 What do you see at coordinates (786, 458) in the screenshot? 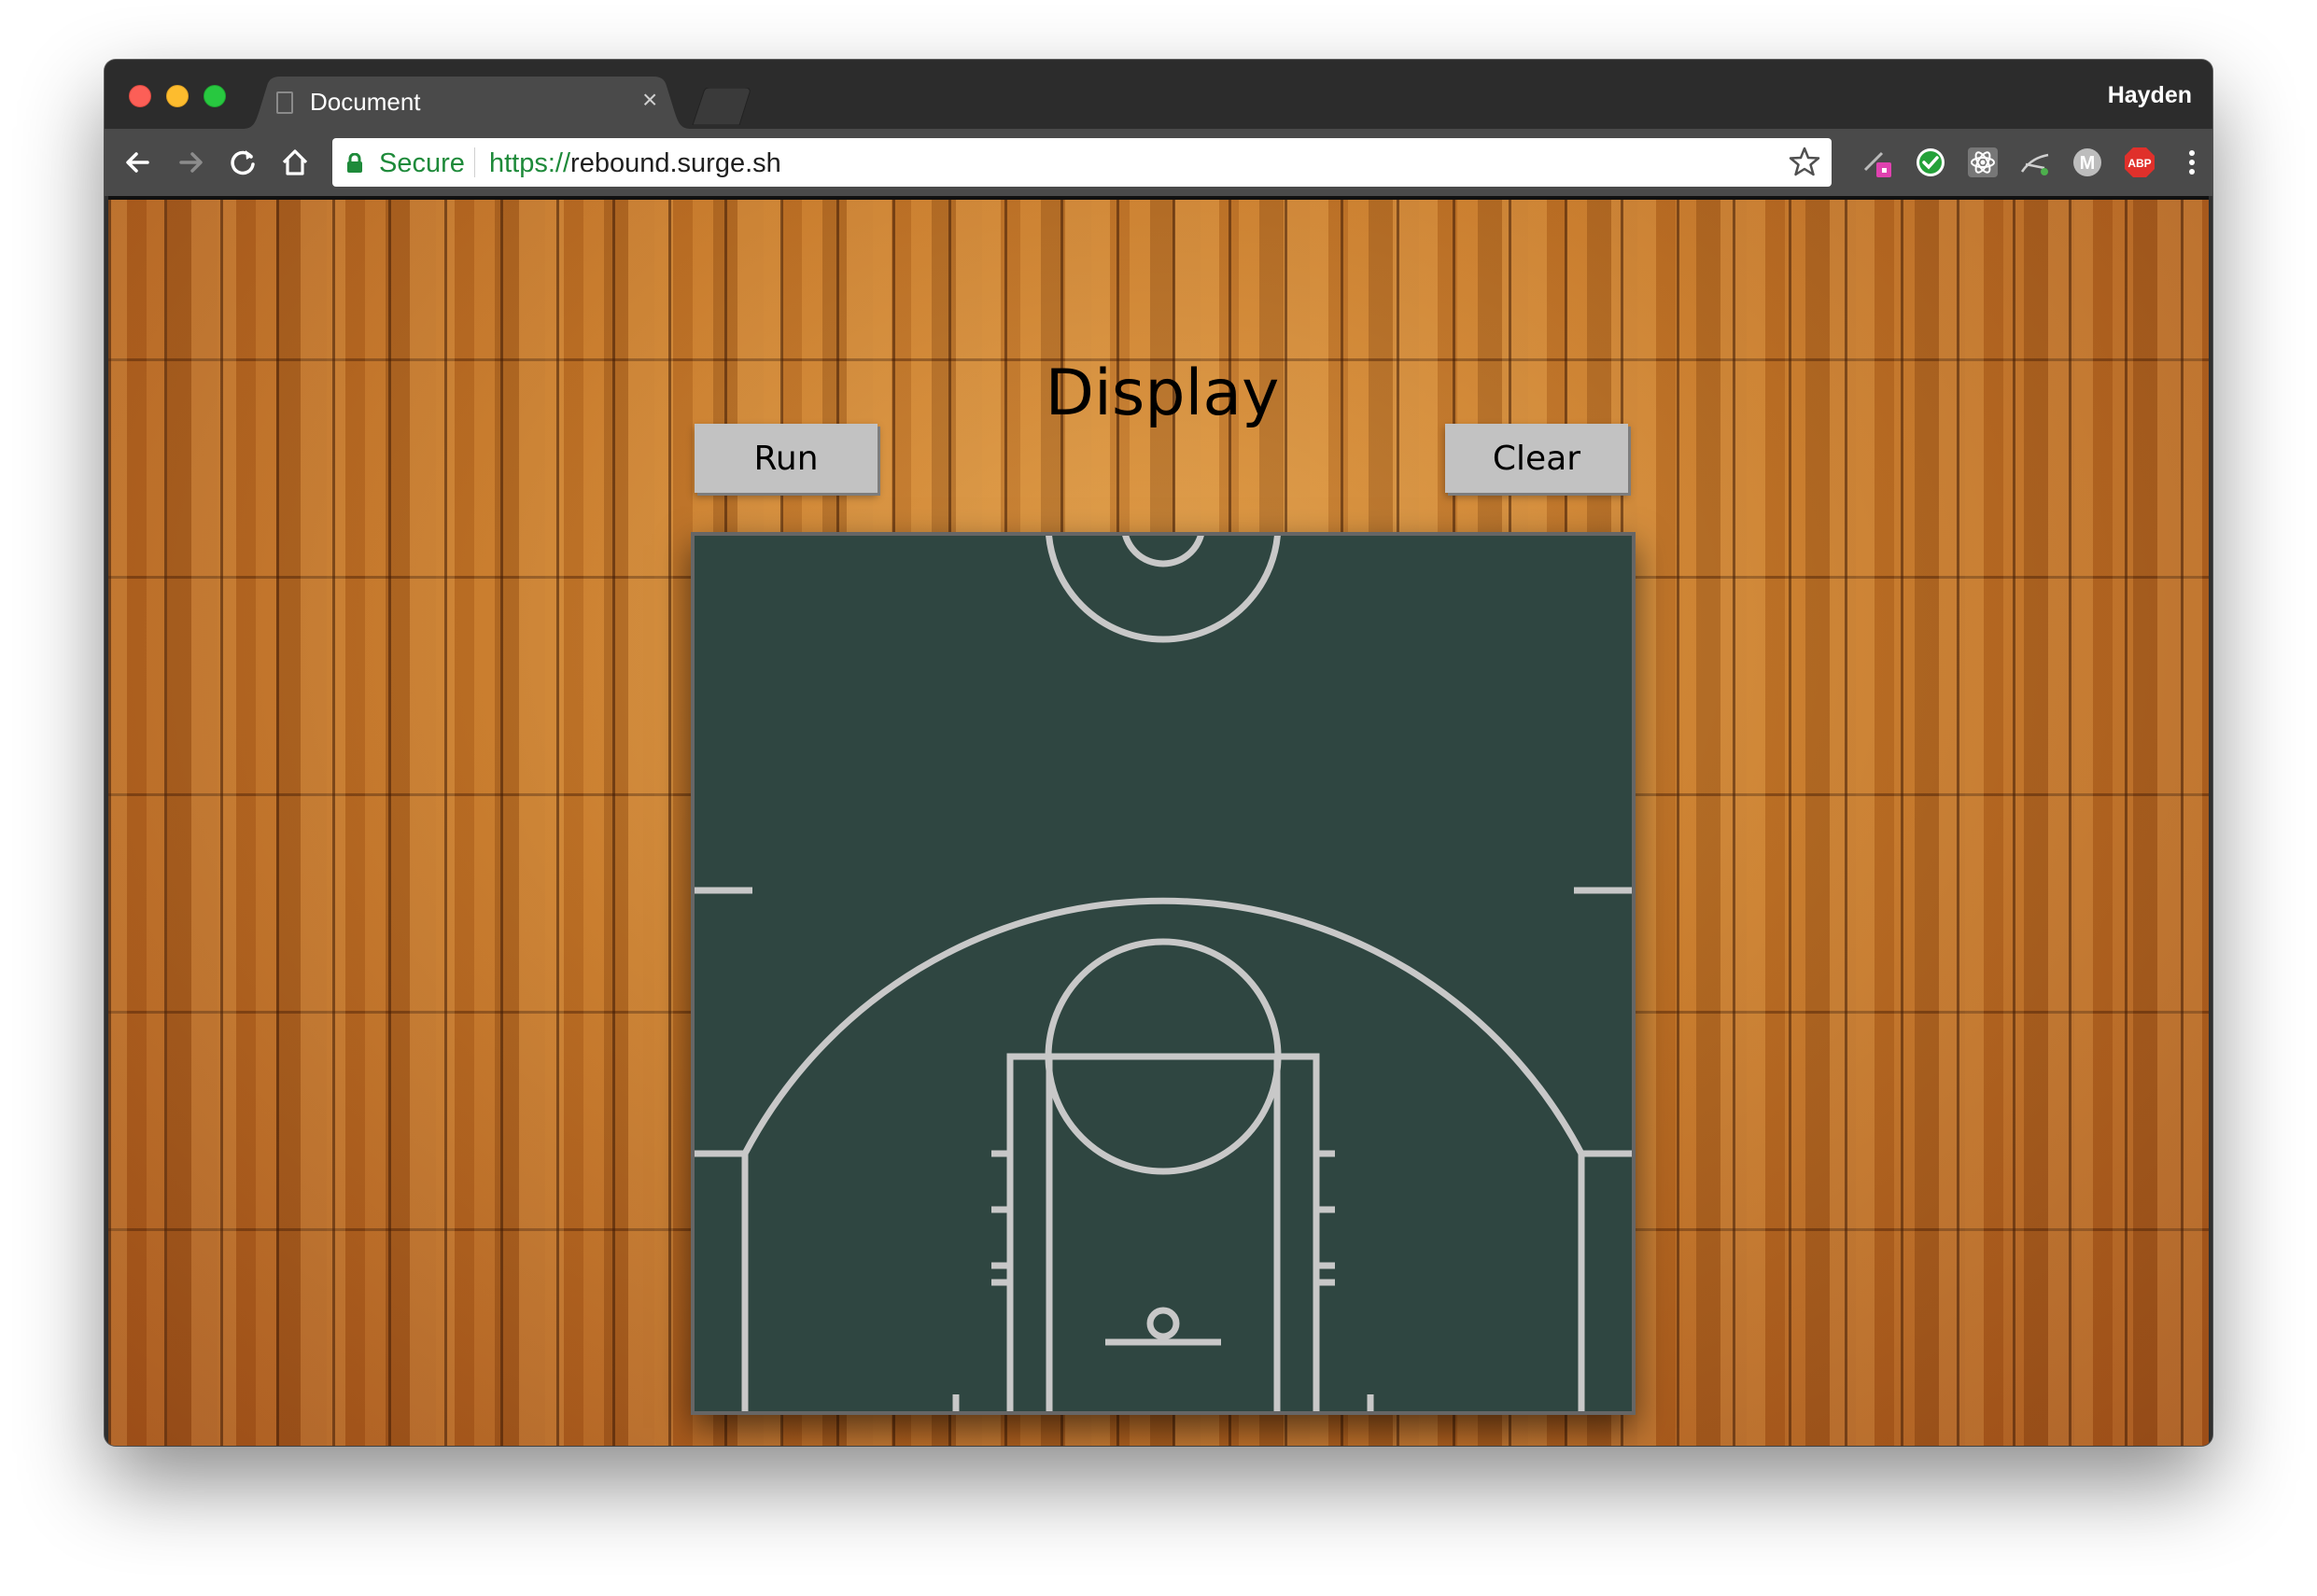
I see `run-button: Run` at bounding box center [786, 458].